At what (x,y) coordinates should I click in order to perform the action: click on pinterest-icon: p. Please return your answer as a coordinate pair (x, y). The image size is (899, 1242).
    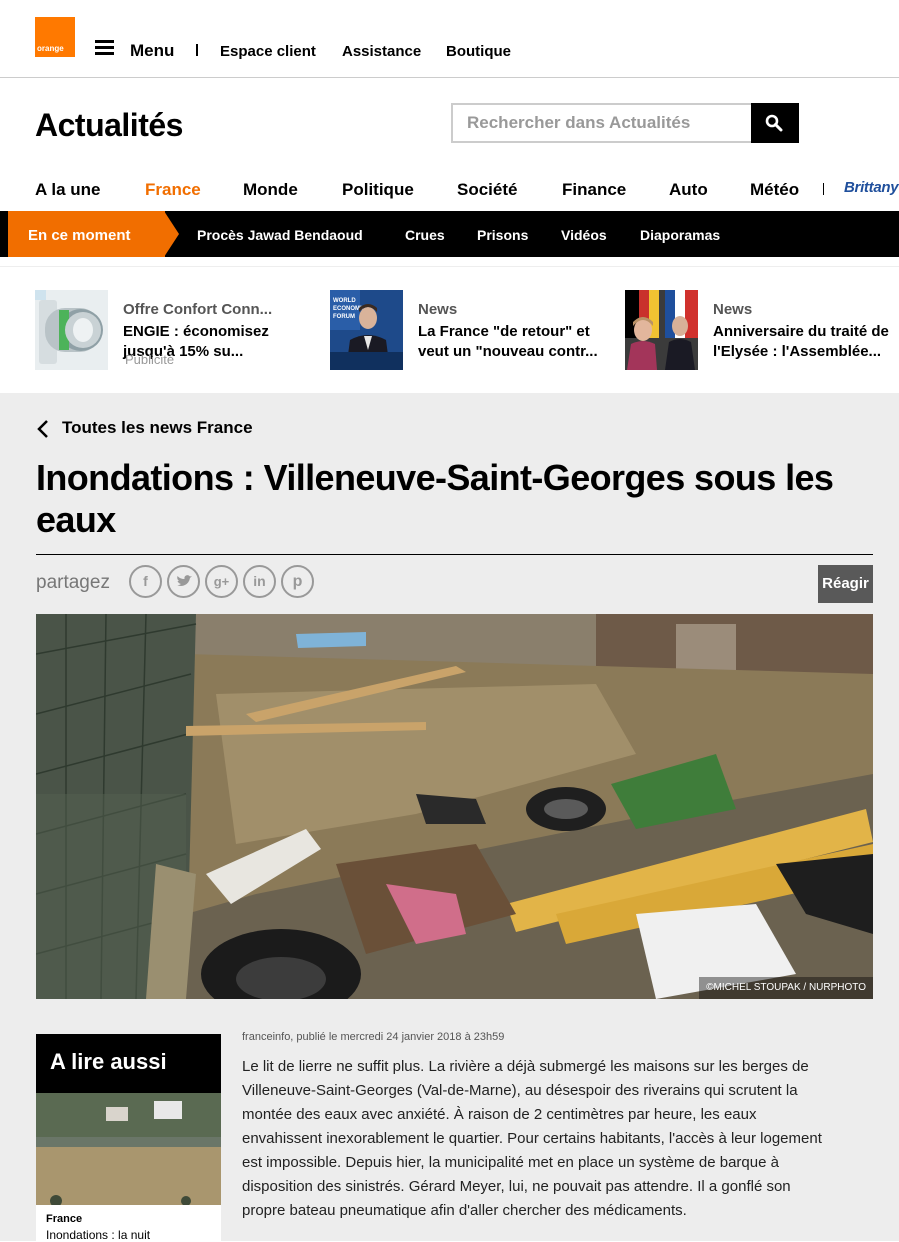
    Looking at the image, I should click on (297, 581).